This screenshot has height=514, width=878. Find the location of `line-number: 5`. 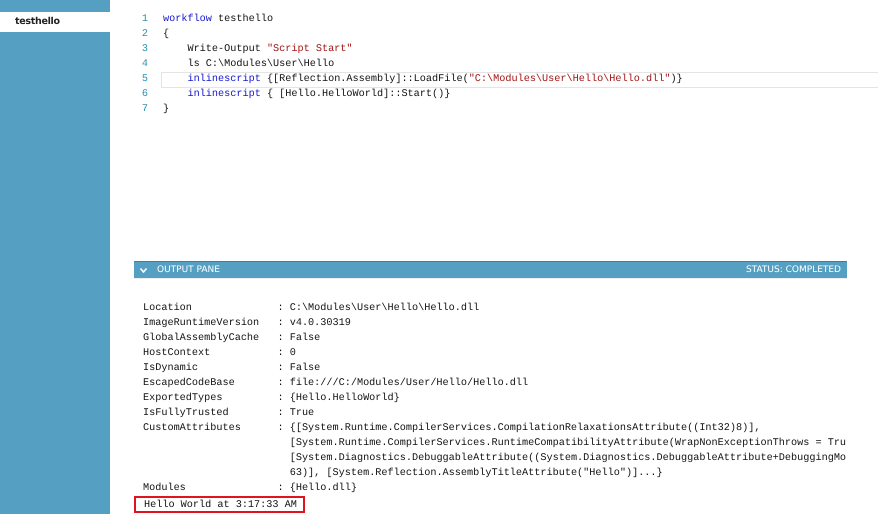

line-number: 5 is located at coordinates (144, 80).